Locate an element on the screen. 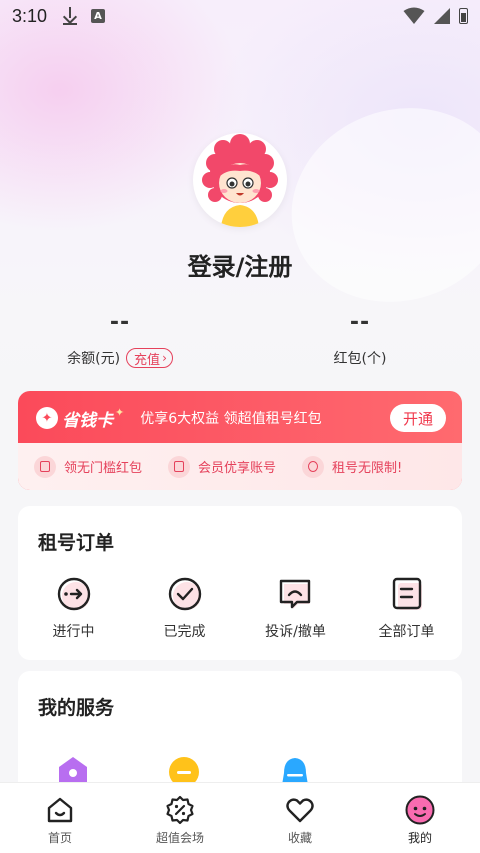 The image size is (480, 853). perk-member-account: 会员优享账号 is located at coordinates (222, 466).